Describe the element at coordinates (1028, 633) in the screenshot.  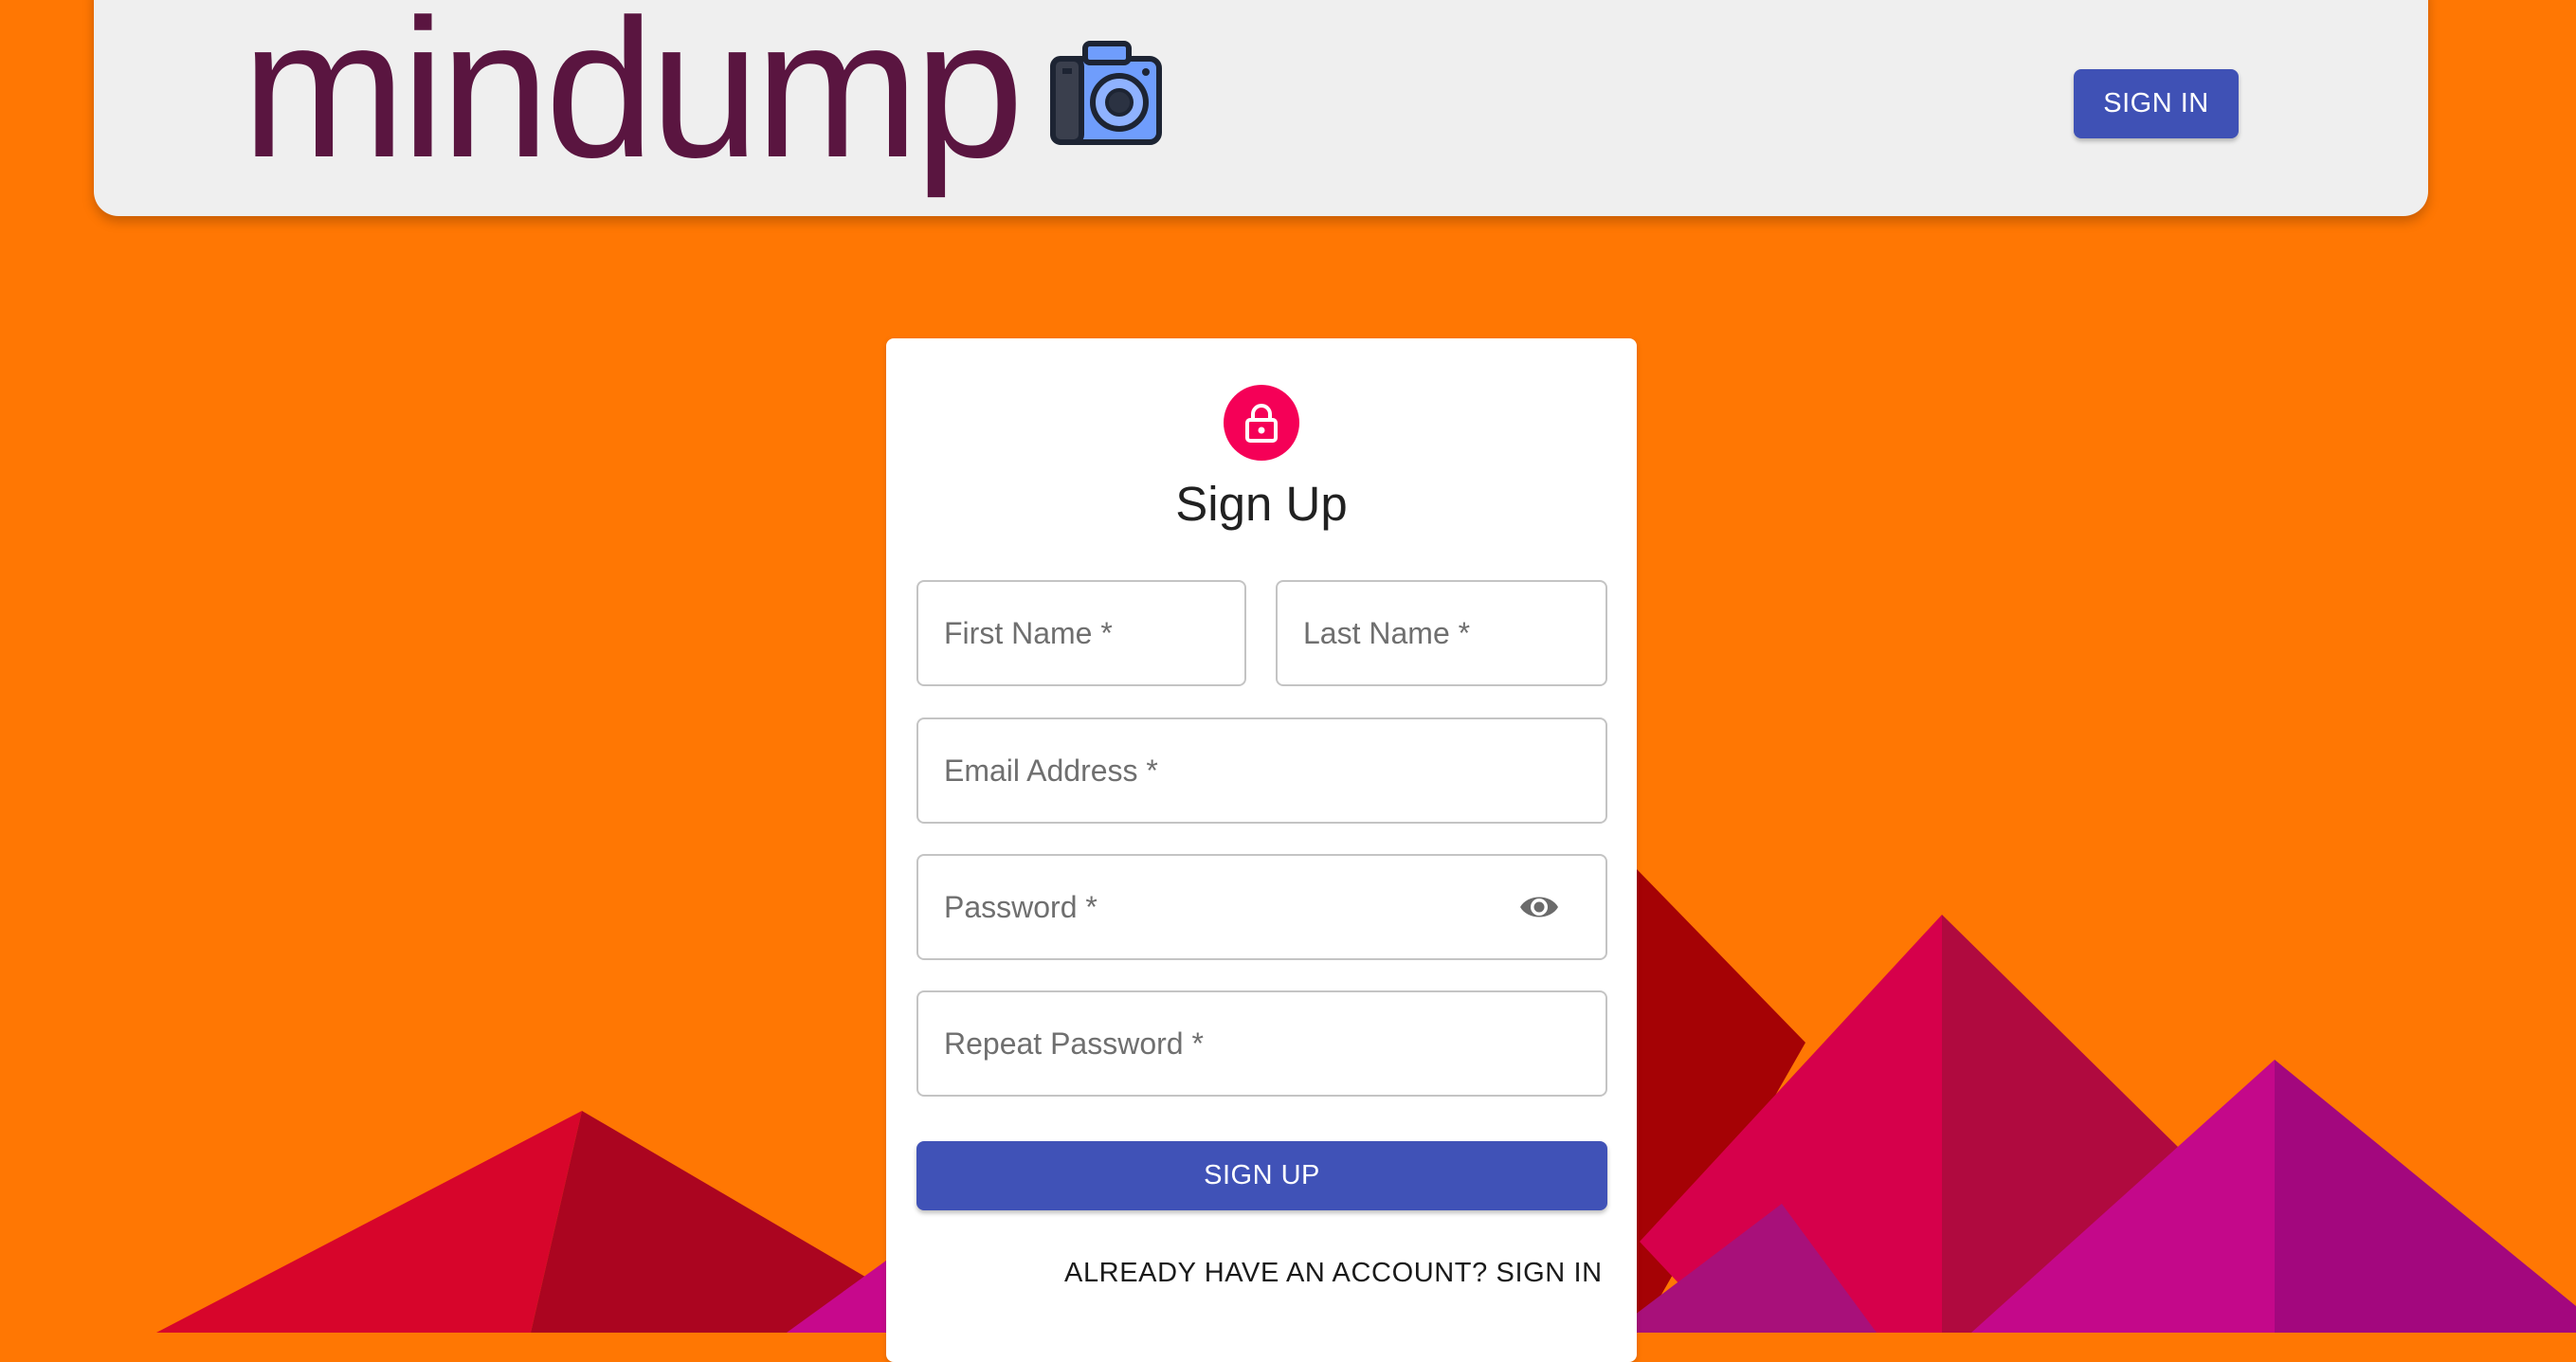
I see `first-name-label: First Name *` at that location.